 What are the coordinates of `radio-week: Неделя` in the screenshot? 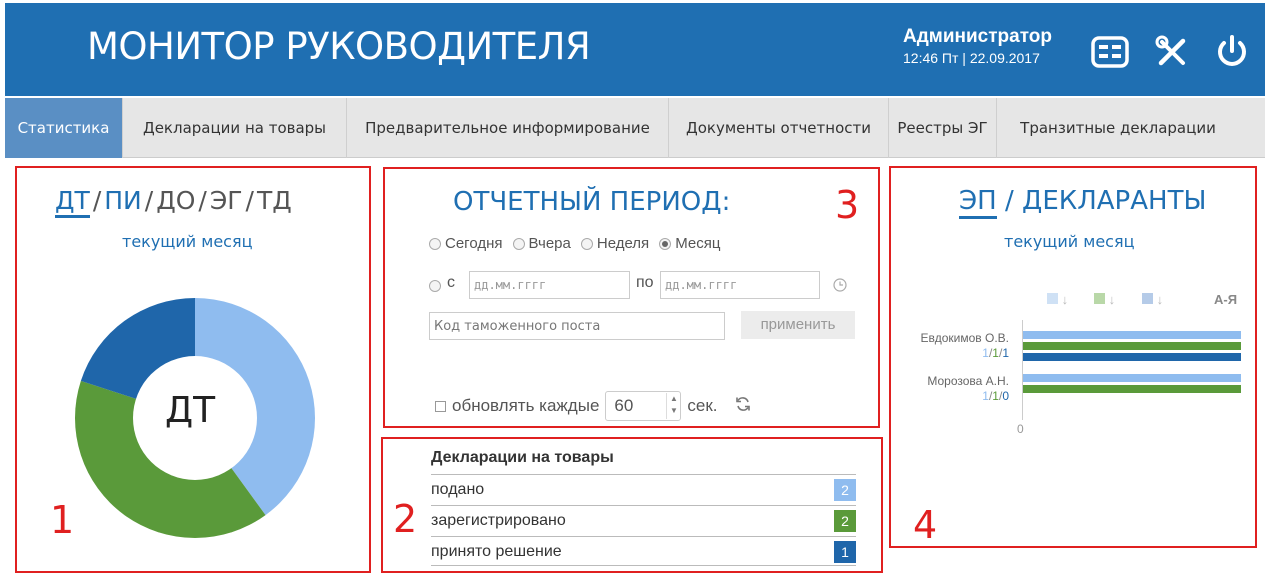 It's located at (614, 243).